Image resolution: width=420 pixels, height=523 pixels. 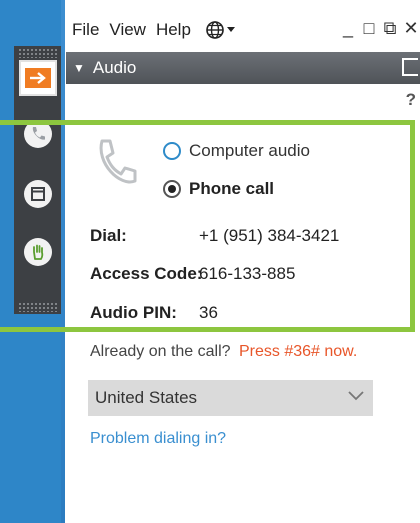 I want to click on minimize-button: _, so click(x=348, y=28).